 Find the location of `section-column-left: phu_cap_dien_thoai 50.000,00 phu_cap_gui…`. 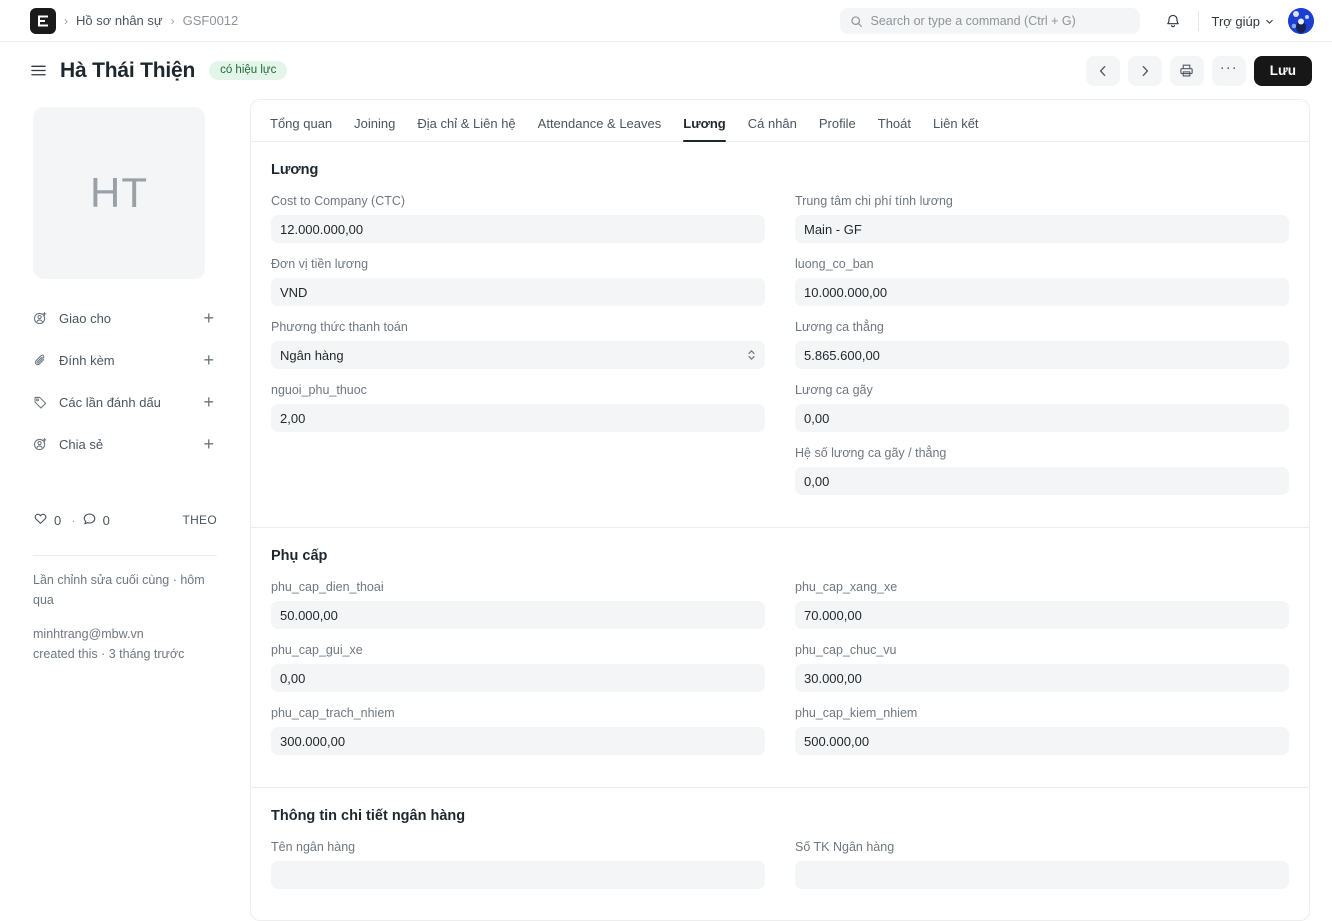

section-column-left: phu_cap_dien_thoai 50.000,00 phu_cap_gui… is located at coordinates (518, 674).